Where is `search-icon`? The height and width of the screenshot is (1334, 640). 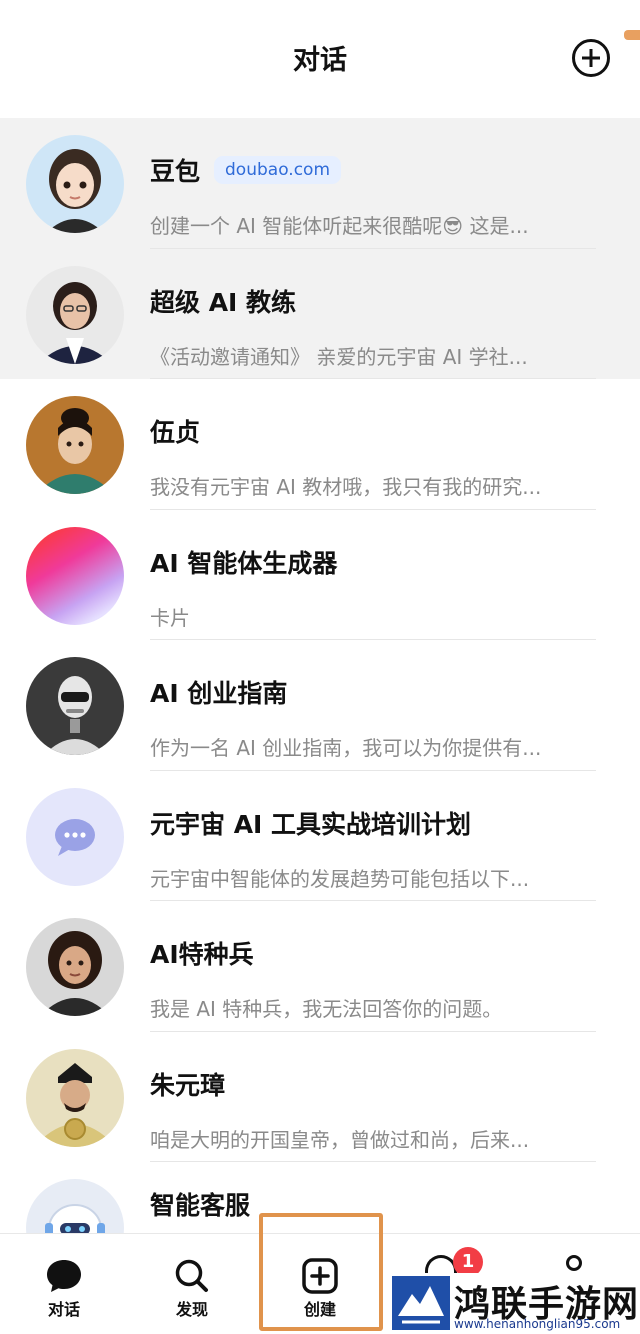 search-icon is located at coordinates (191, 1275).